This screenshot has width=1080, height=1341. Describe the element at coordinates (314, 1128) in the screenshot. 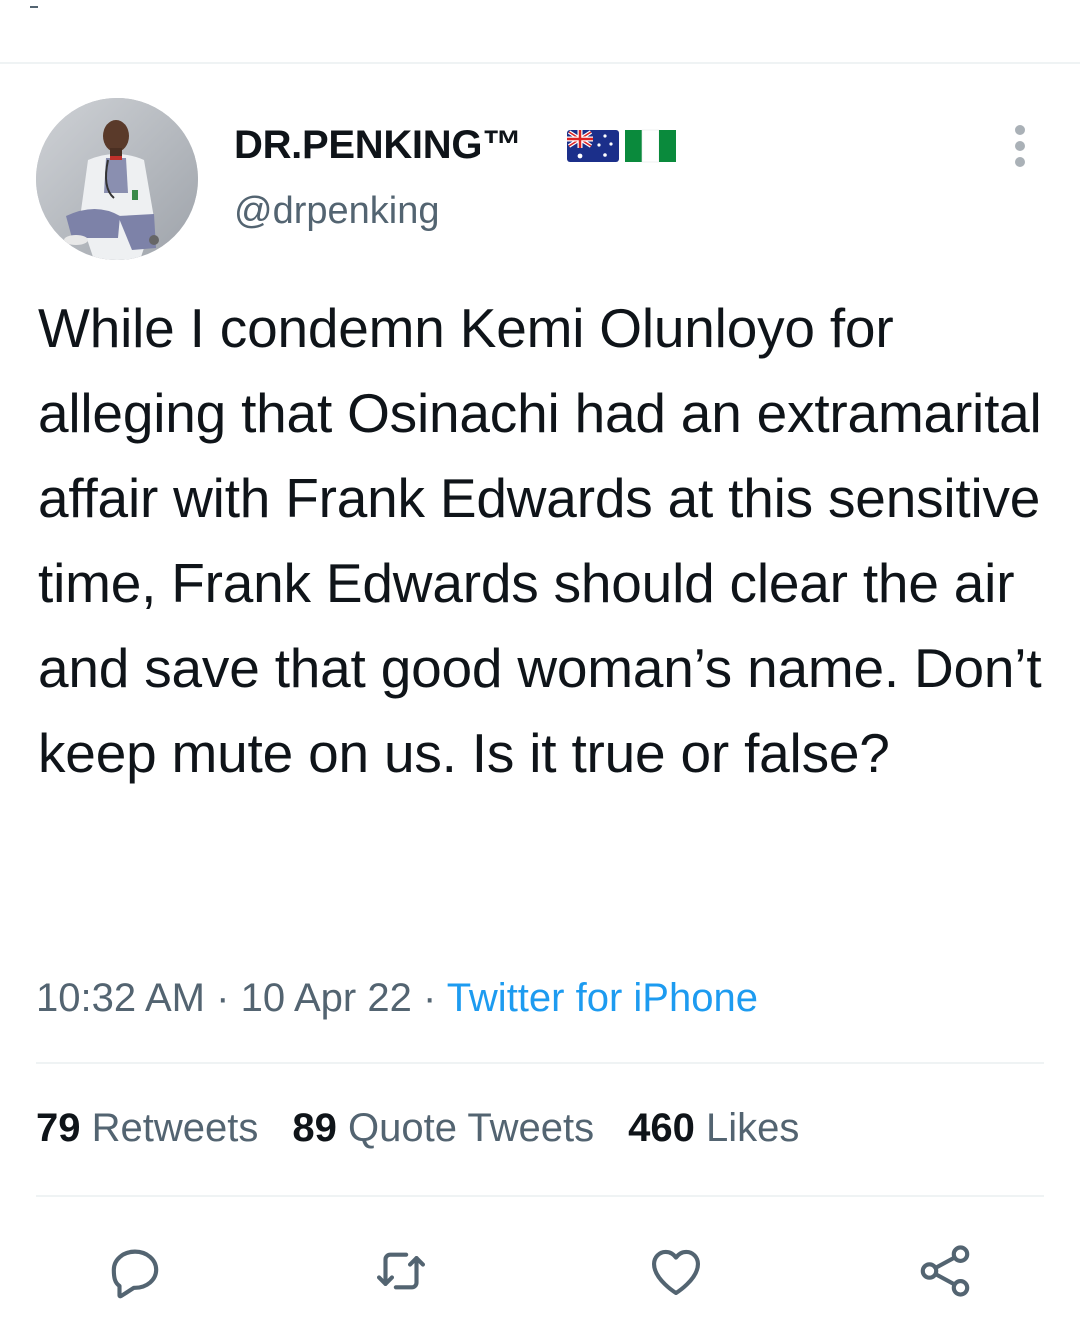

I see `quote-tweets-count: 89` at that location.